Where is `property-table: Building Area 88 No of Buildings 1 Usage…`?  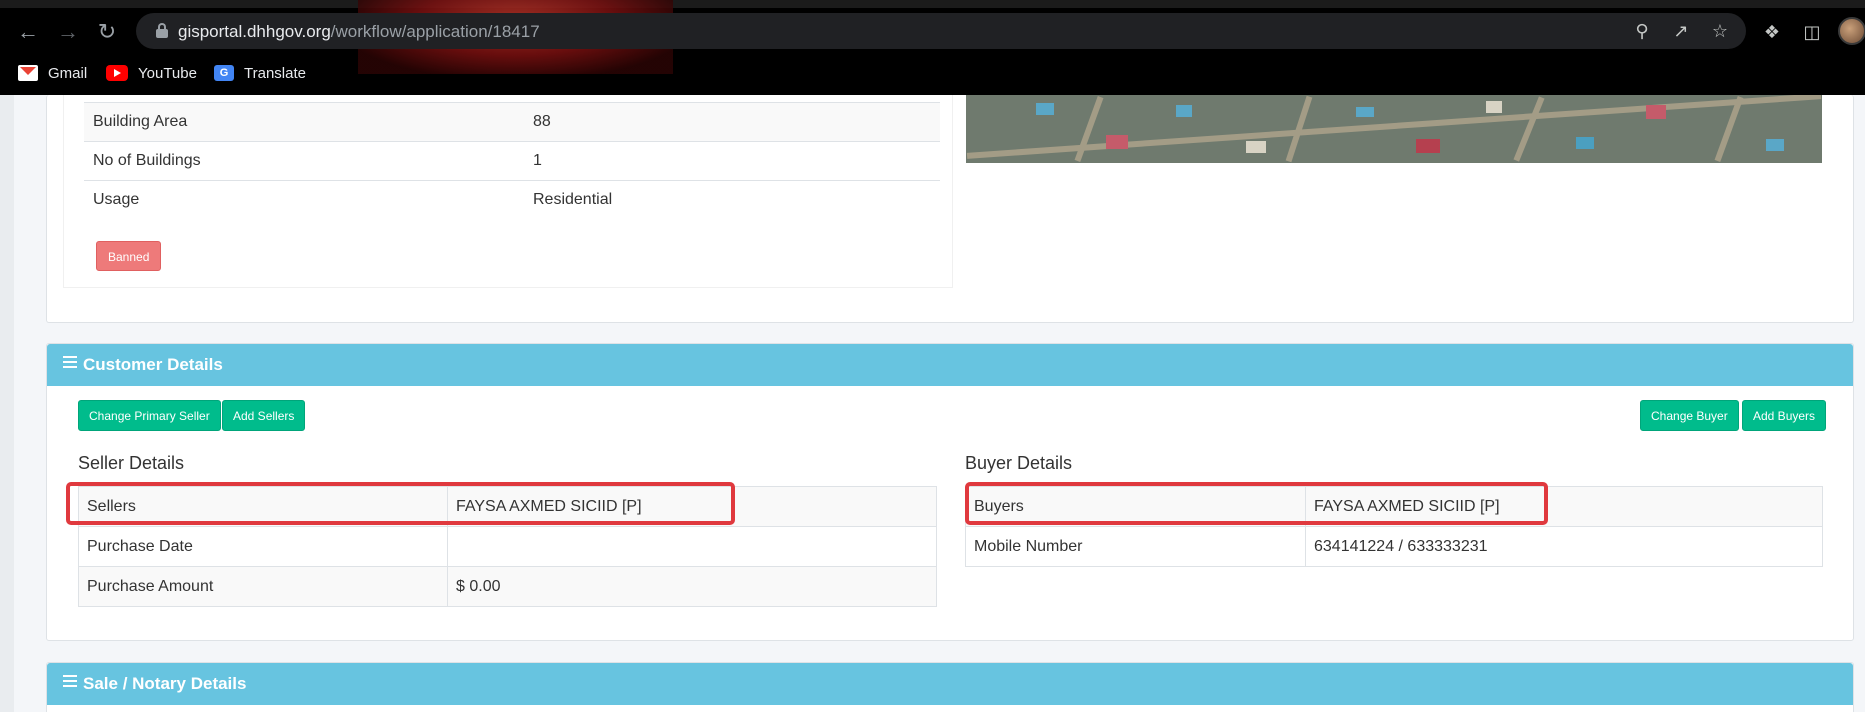 property-table: Building Area 88 No of Buildings 1 Usage… is located at coordinates (512, 161).